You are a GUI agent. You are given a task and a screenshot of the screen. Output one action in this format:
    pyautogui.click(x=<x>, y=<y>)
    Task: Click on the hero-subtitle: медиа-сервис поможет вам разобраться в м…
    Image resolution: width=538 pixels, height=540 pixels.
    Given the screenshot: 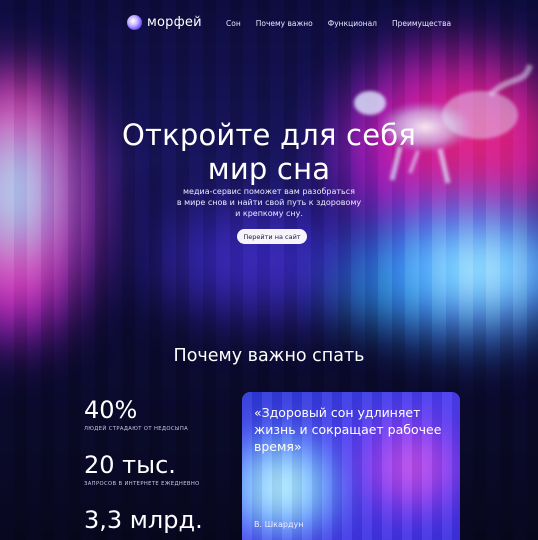 What is the action you would take?
    pyautogui.click(x=269, y=202)
    